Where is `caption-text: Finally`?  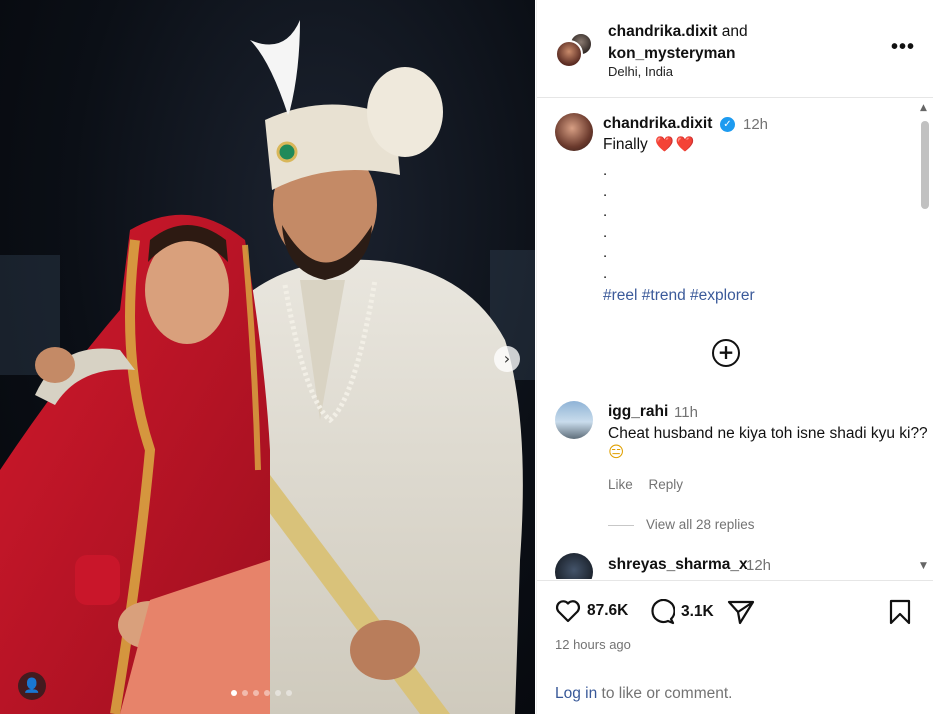
caption-text: Finally is located at coordinates (625, 144).